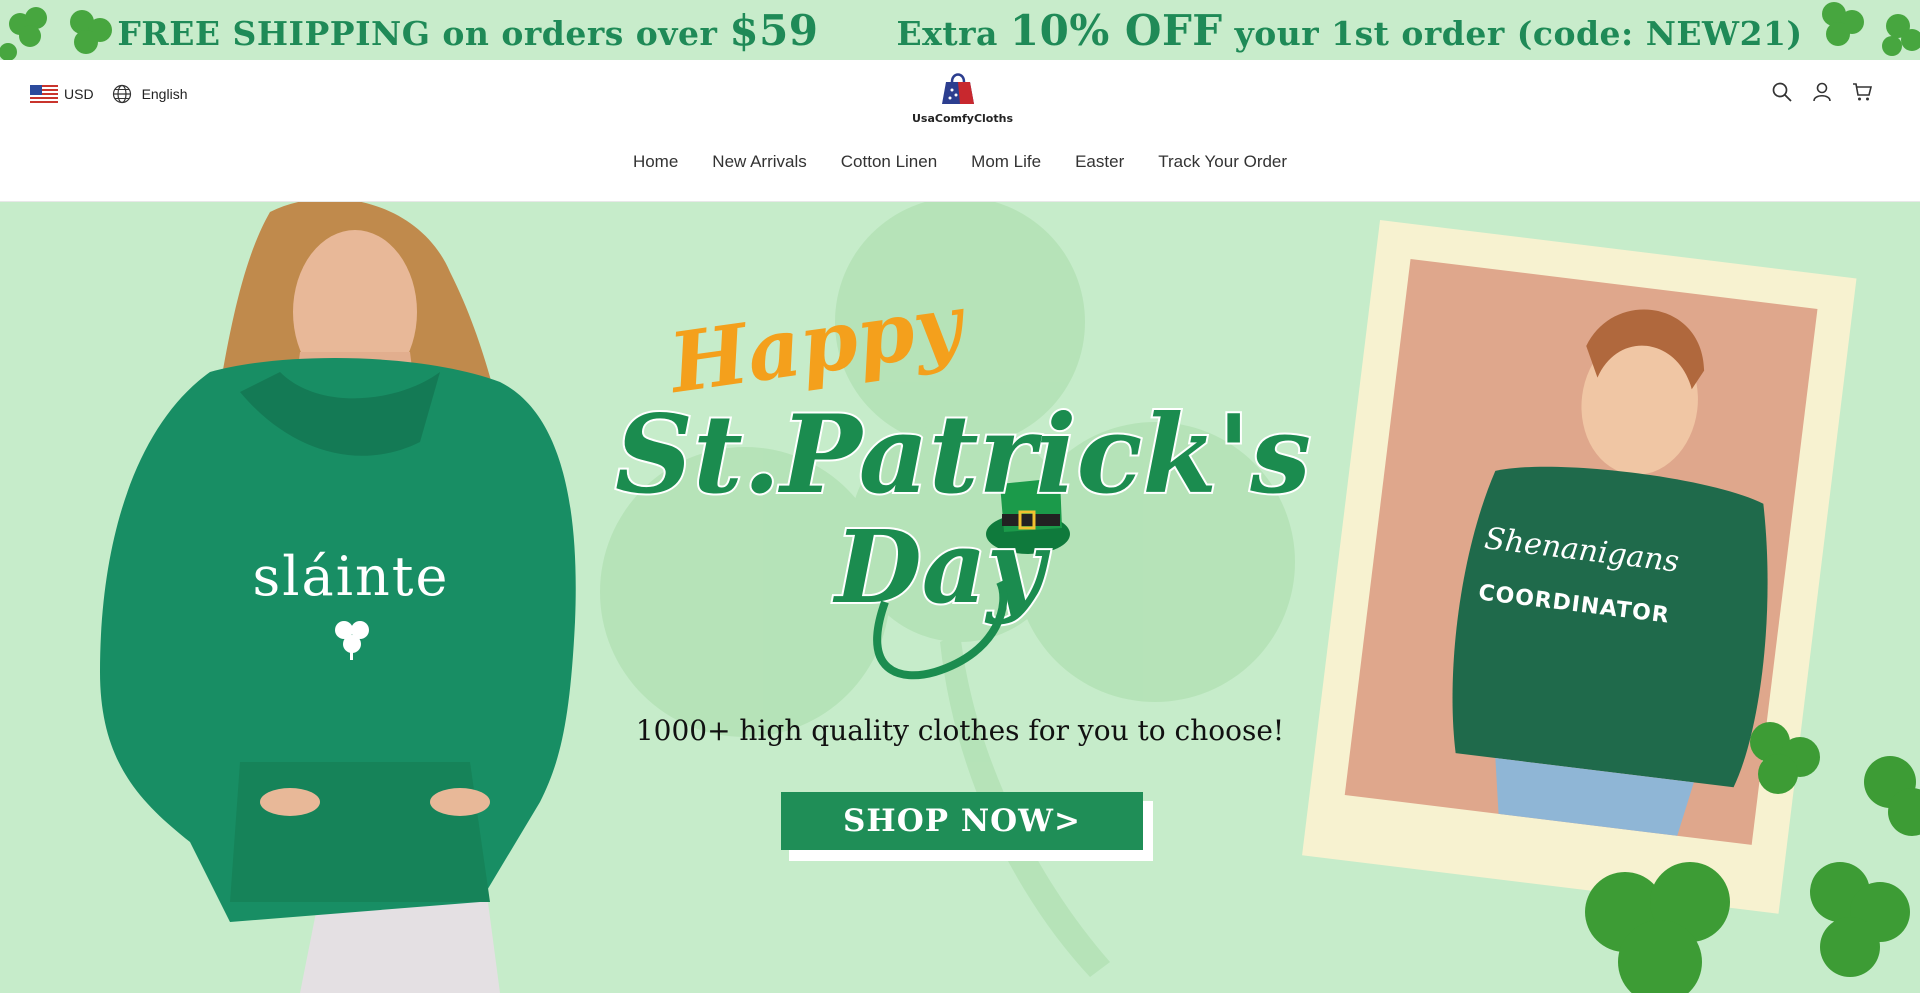  I want to click on nav-item-new-arrivals: New Arrivals, so click(759, 162).